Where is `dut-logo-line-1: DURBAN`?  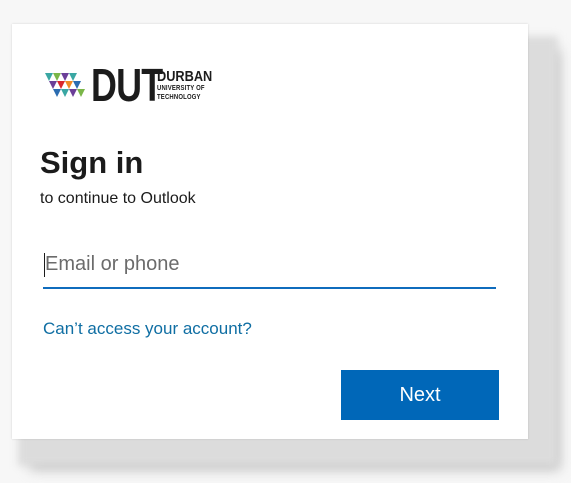
dut-logo-line-1: DURBAN is located at coordinates (185, 76).